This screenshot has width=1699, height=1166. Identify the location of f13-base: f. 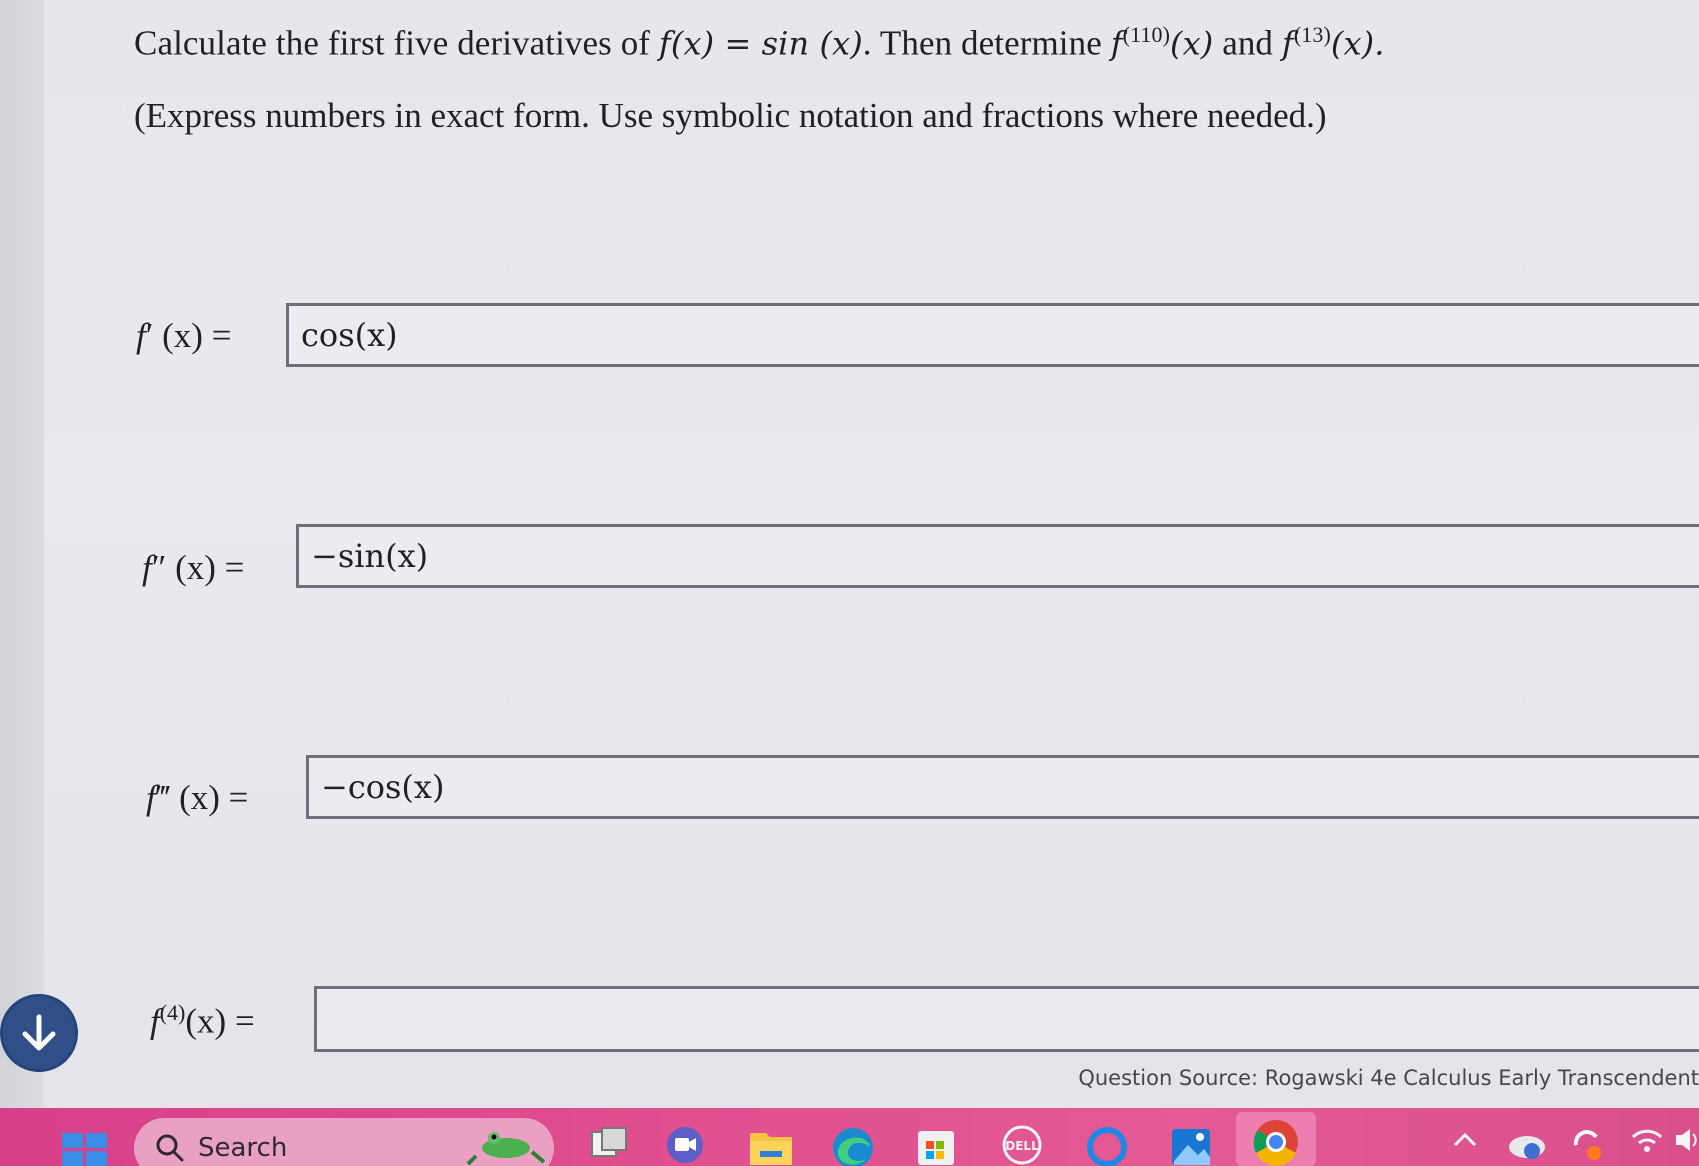
(1287, 43).